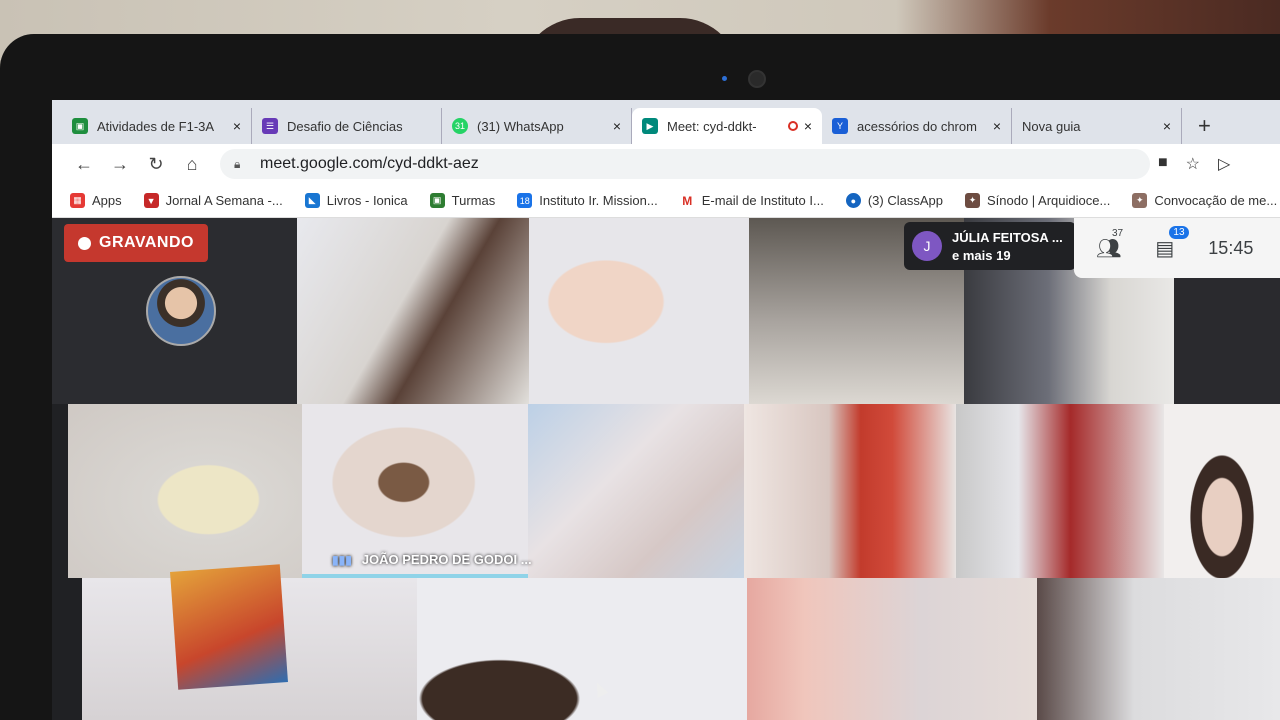 The height and width of the screenshot is (720, 1280). I want to click on tab-title: Atividades de F1-3A, so click(156, 126).